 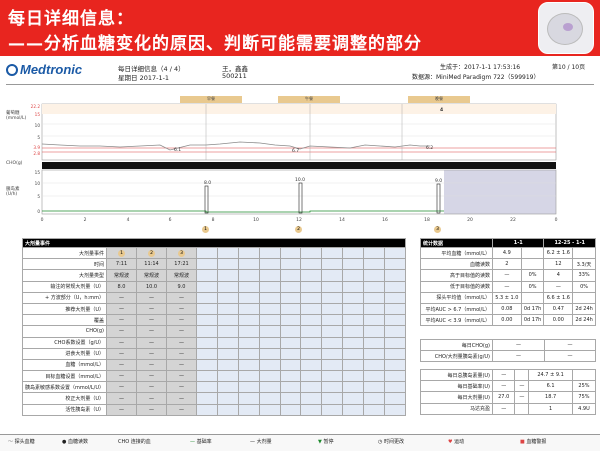 I want to click on stats-cell: 3.3/天, so click(x=584, y=264).